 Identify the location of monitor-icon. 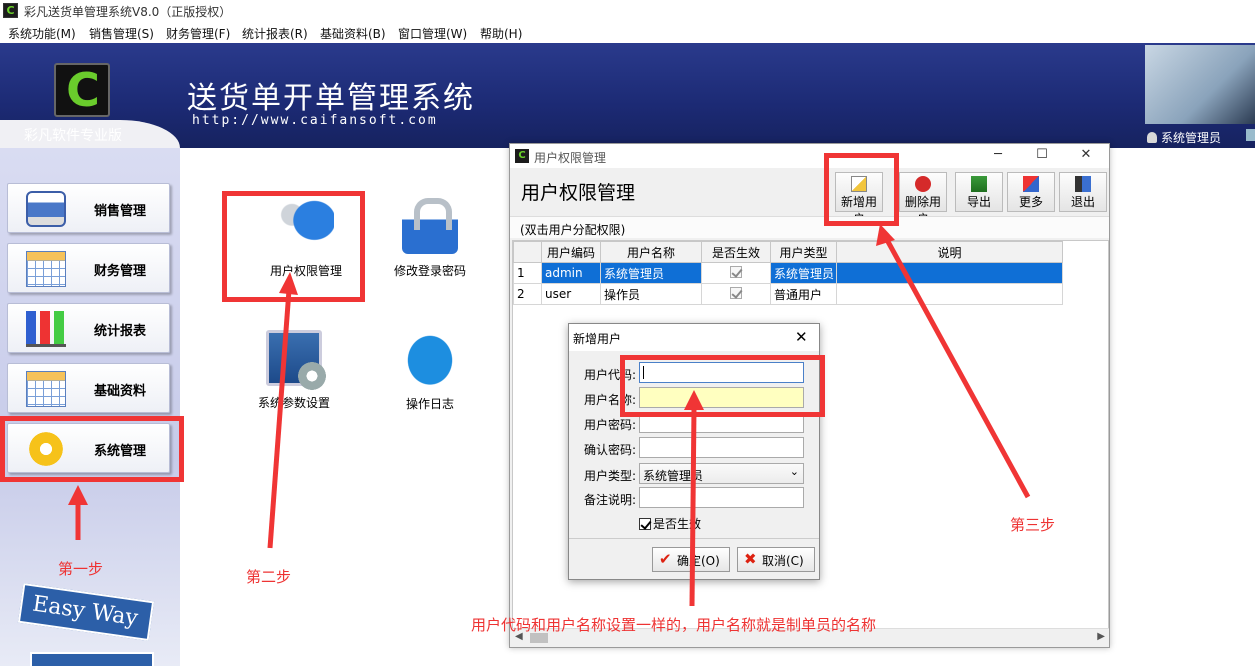
(1250, 135).